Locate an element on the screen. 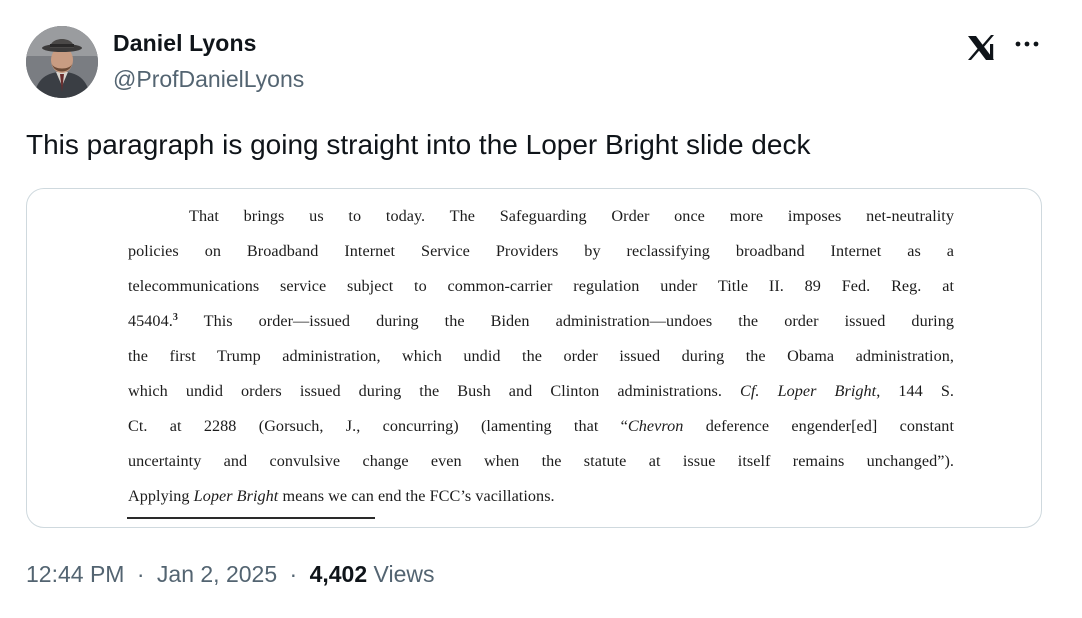  line-text: , 144 S. is located at coordinates (915, 391).